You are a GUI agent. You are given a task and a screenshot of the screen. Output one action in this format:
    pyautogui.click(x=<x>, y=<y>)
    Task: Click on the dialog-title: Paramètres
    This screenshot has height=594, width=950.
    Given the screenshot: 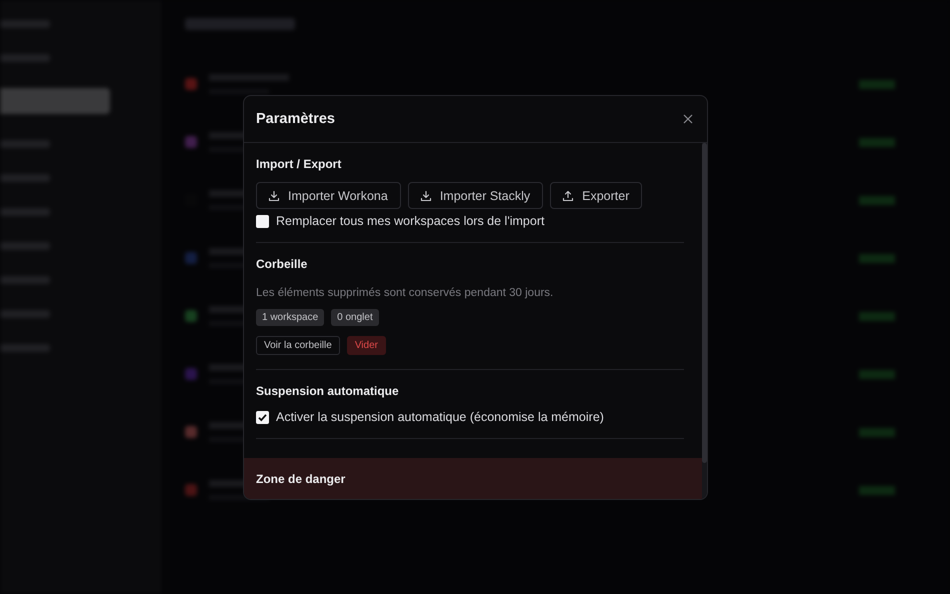 What is the action you would take?
    pyautogui.click(x=295, y=119)
    